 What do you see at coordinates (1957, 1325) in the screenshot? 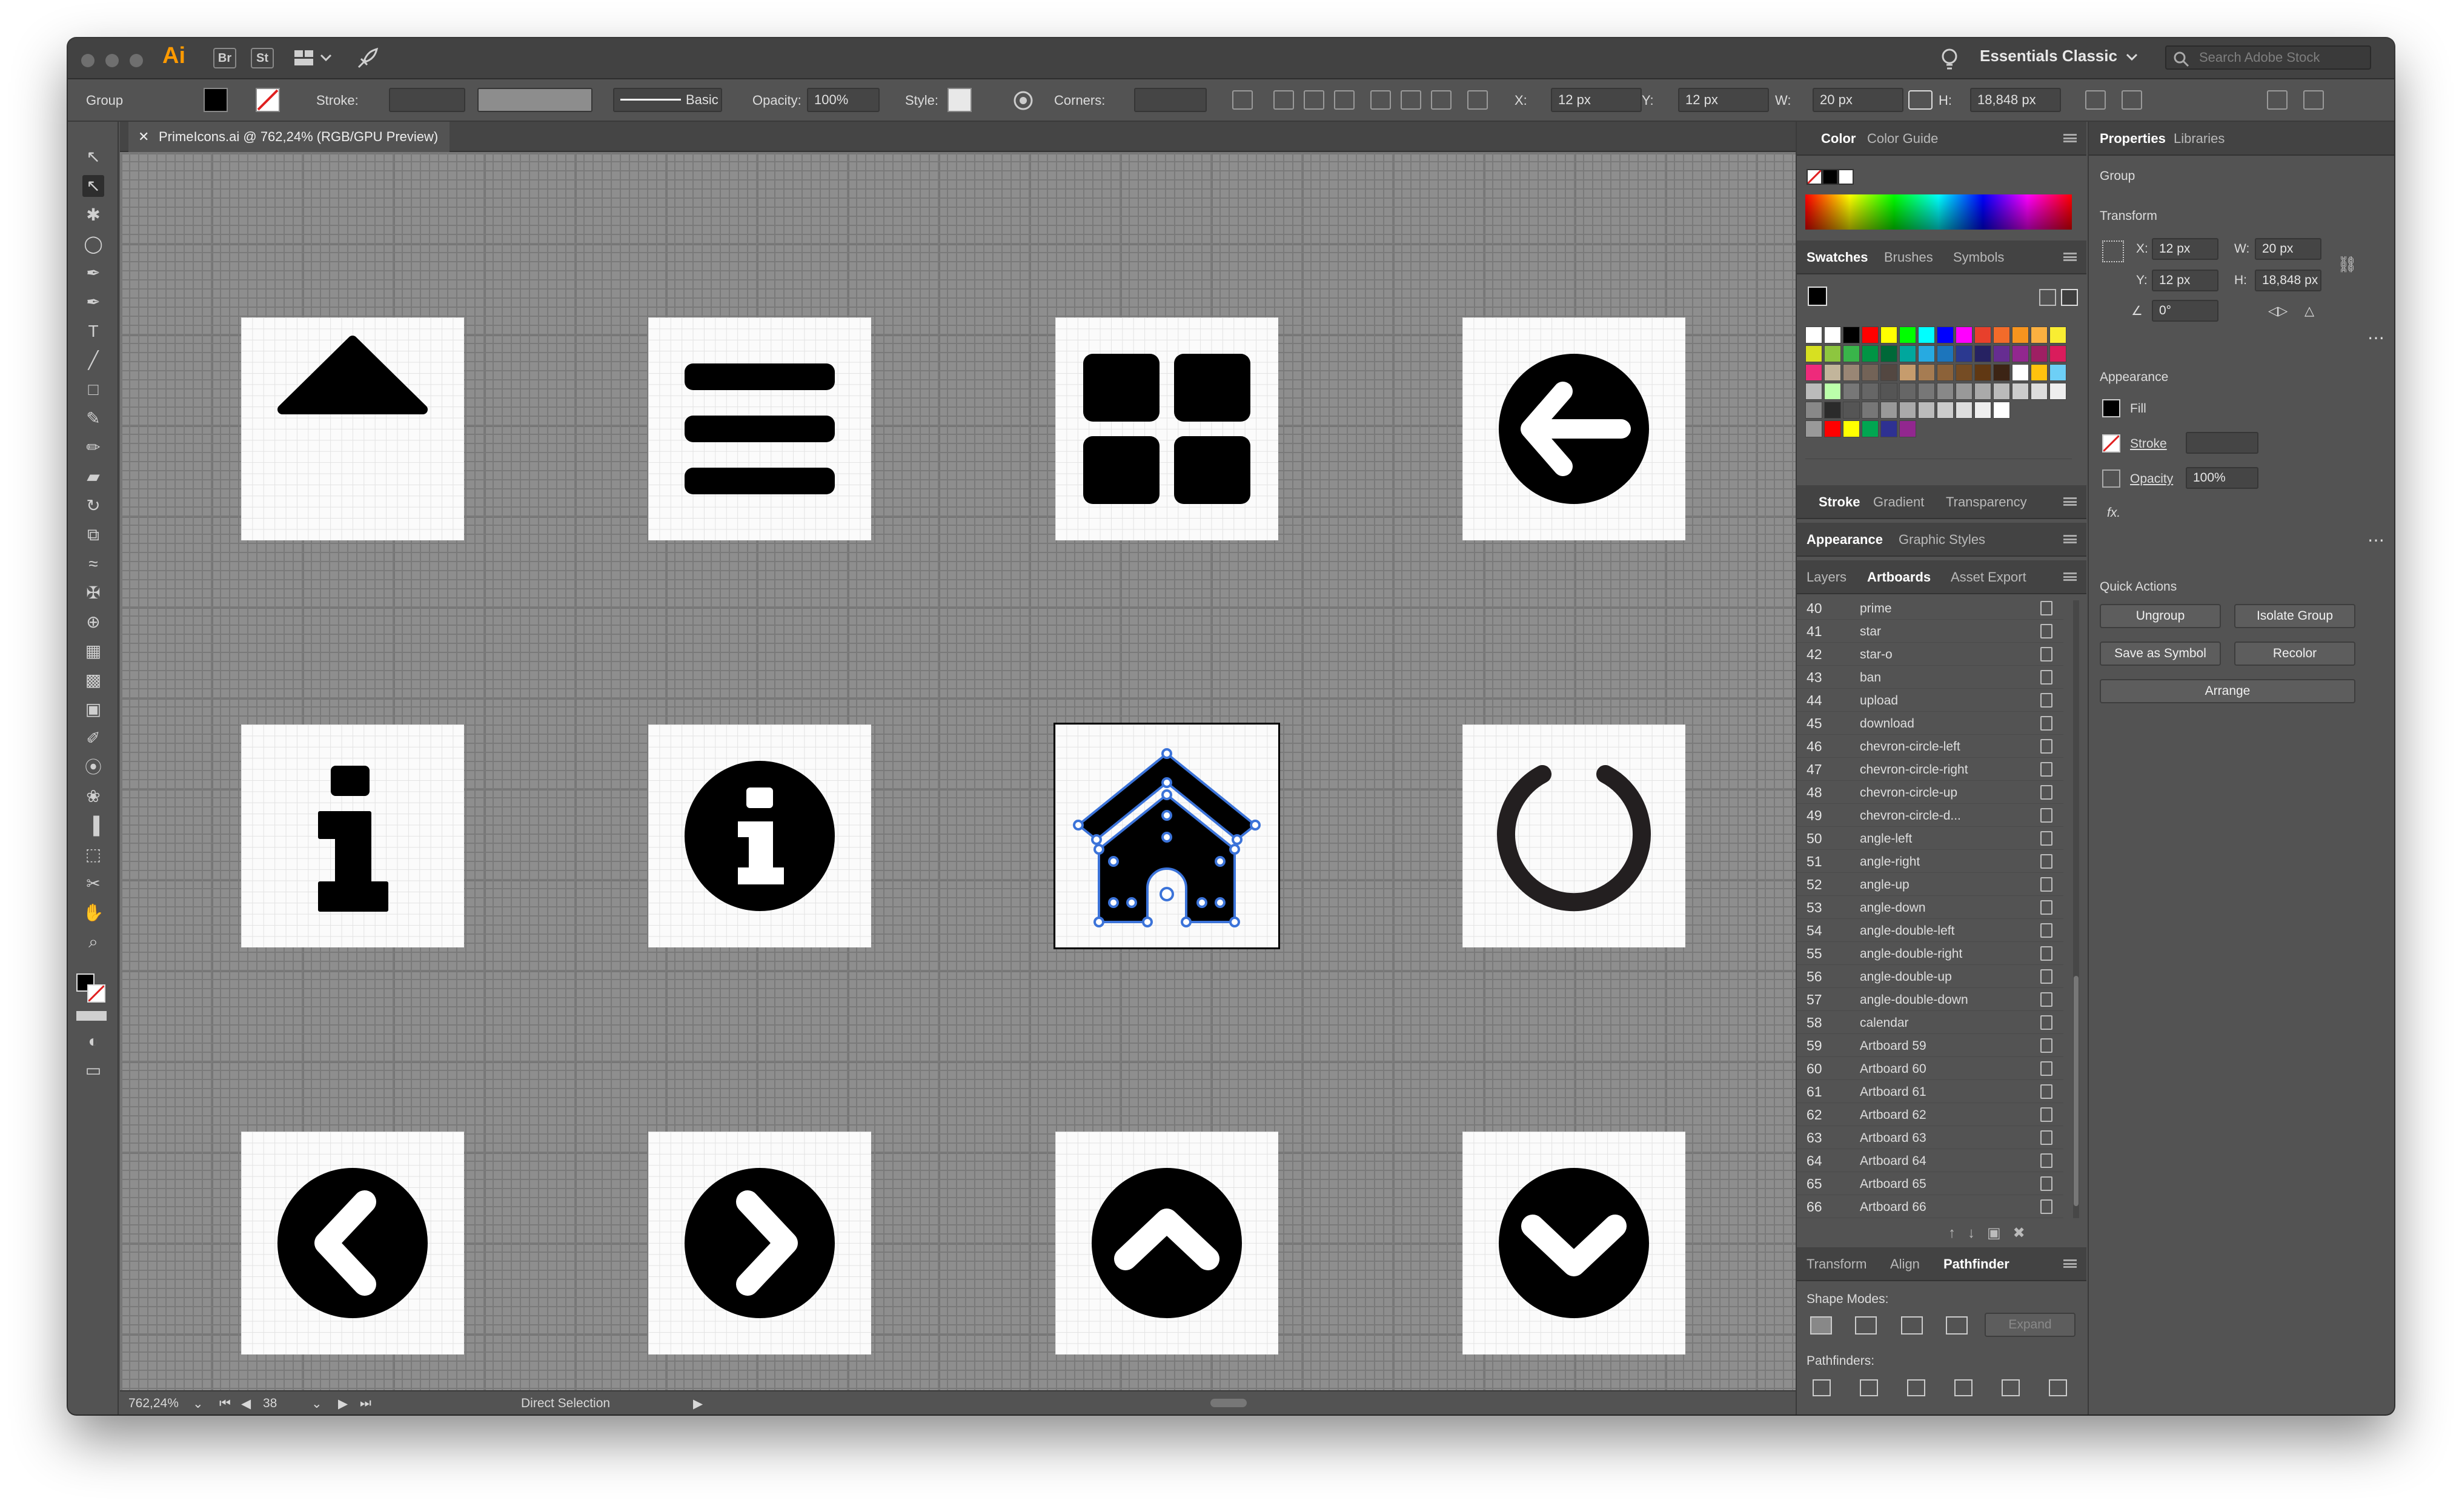
I see `exclude-icon` at bounding box center [1957, 1325].